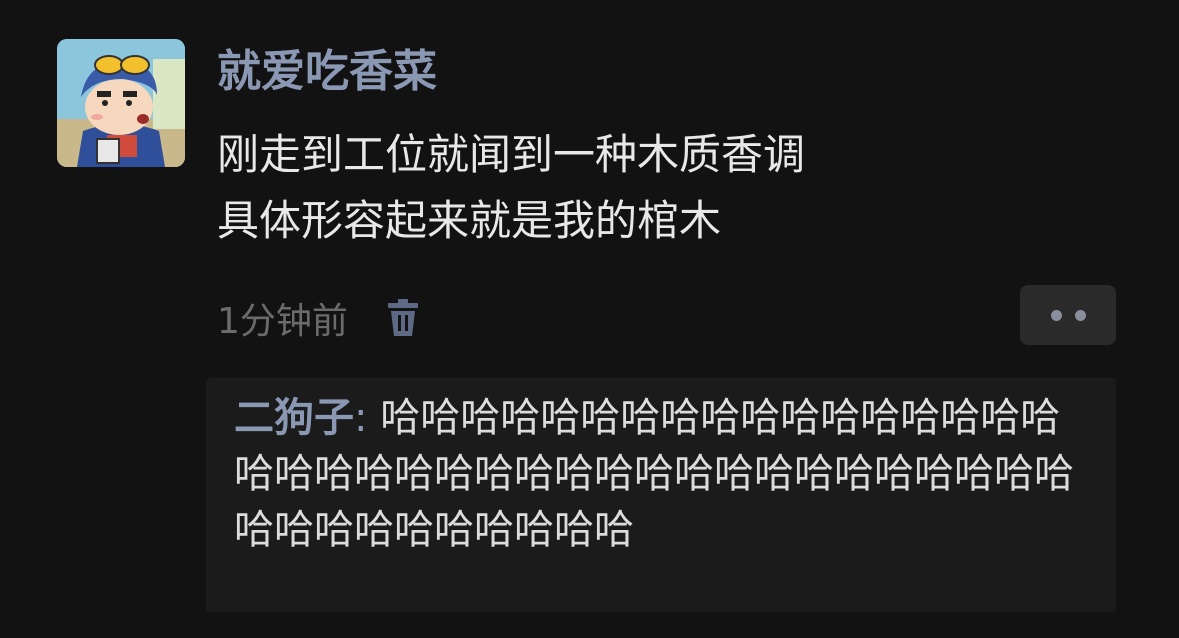 This screenshot has width=1179, height=638. What do you see at coordinates (1068, 315) in the screenshot?
I see `more-button` at bounding box center [1068, 315].